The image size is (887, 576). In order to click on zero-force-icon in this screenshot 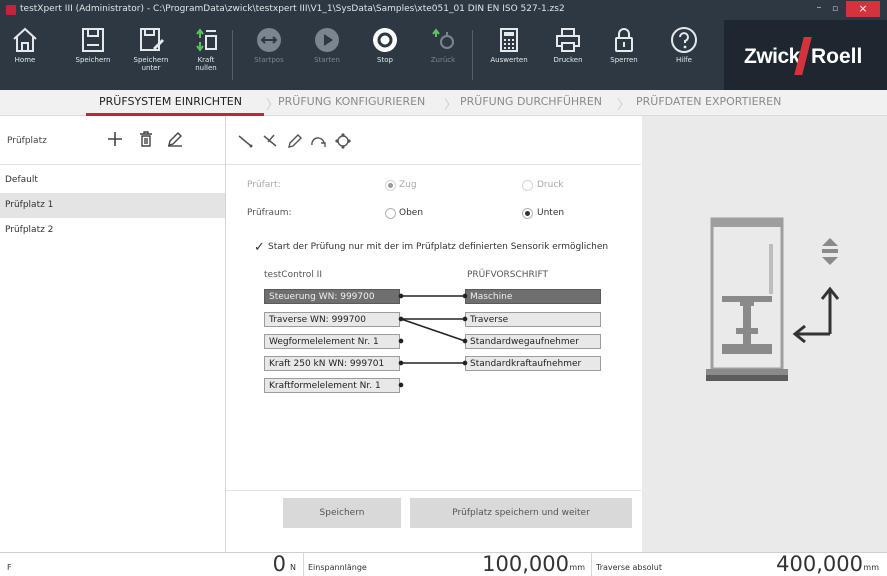, I will do `click(206, 40)`.